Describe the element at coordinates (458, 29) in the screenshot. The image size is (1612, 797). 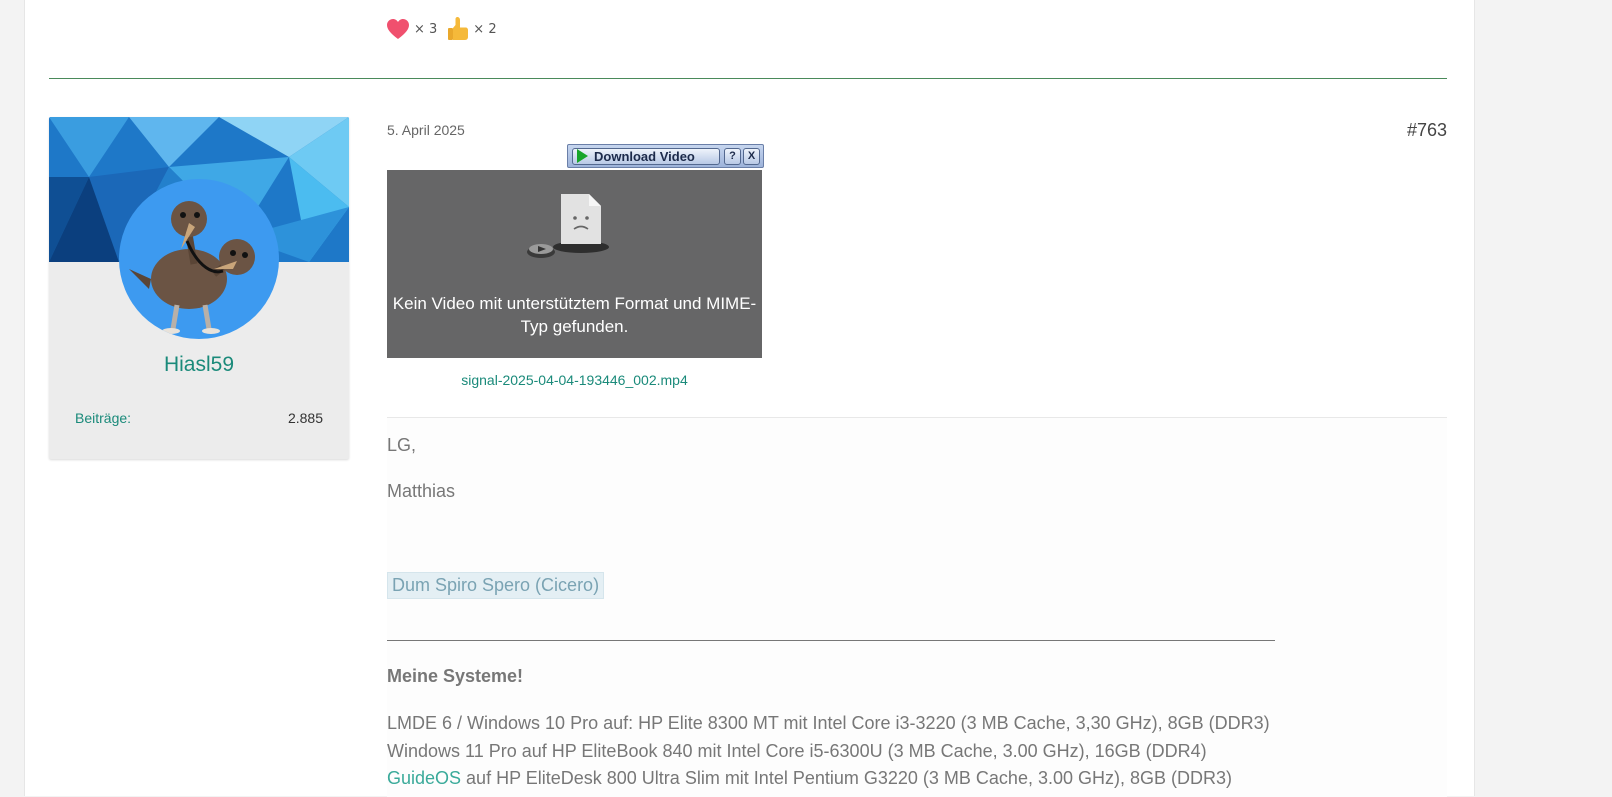
I see `thumbs-up-icon` at that location.